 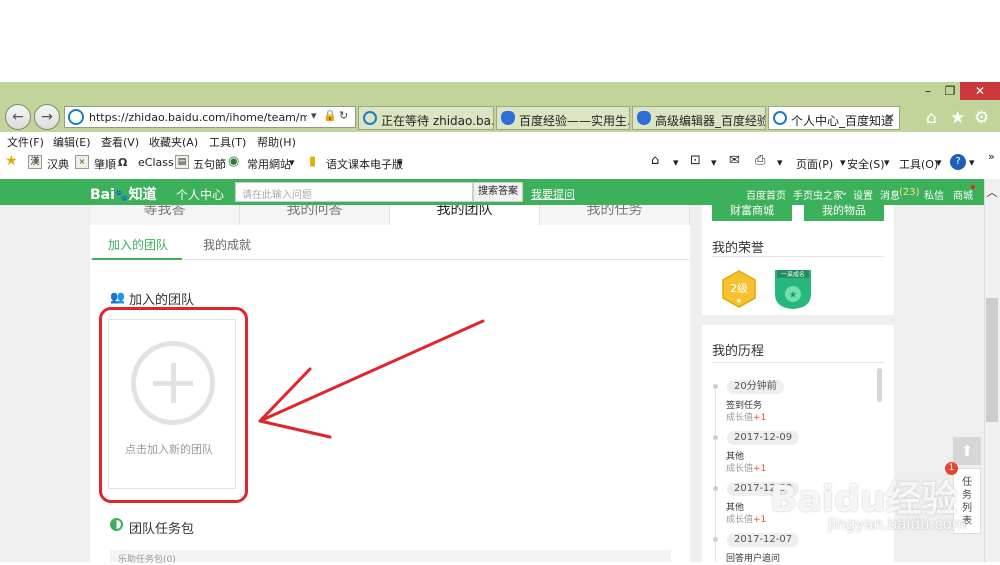 I want to click on level-badge-icon: 2级 ★, so click(x=739, y=289).